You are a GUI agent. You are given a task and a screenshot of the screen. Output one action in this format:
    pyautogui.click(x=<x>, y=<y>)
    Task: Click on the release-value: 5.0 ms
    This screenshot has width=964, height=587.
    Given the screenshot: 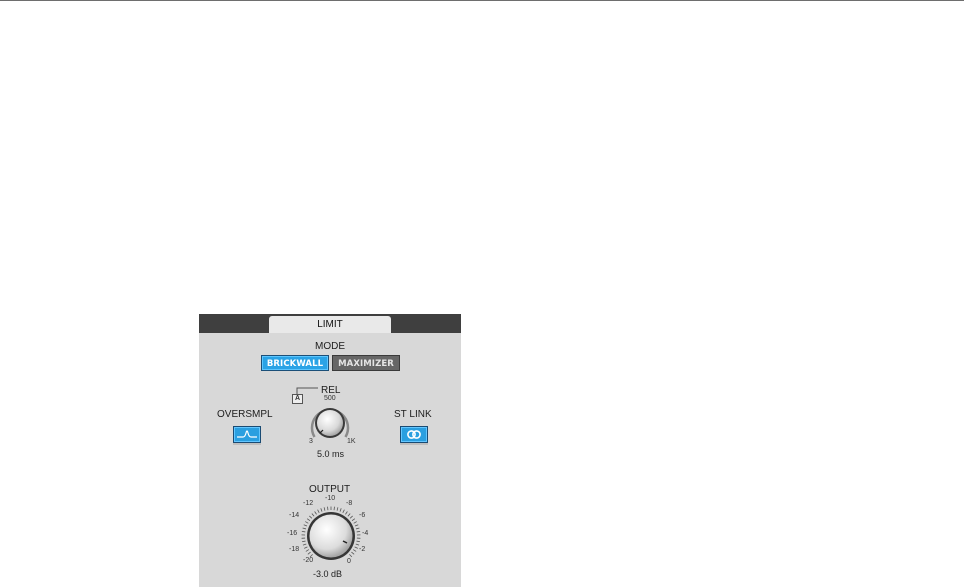 What is the action you would take?
    pyautogui.click(x=331, y=454)
    